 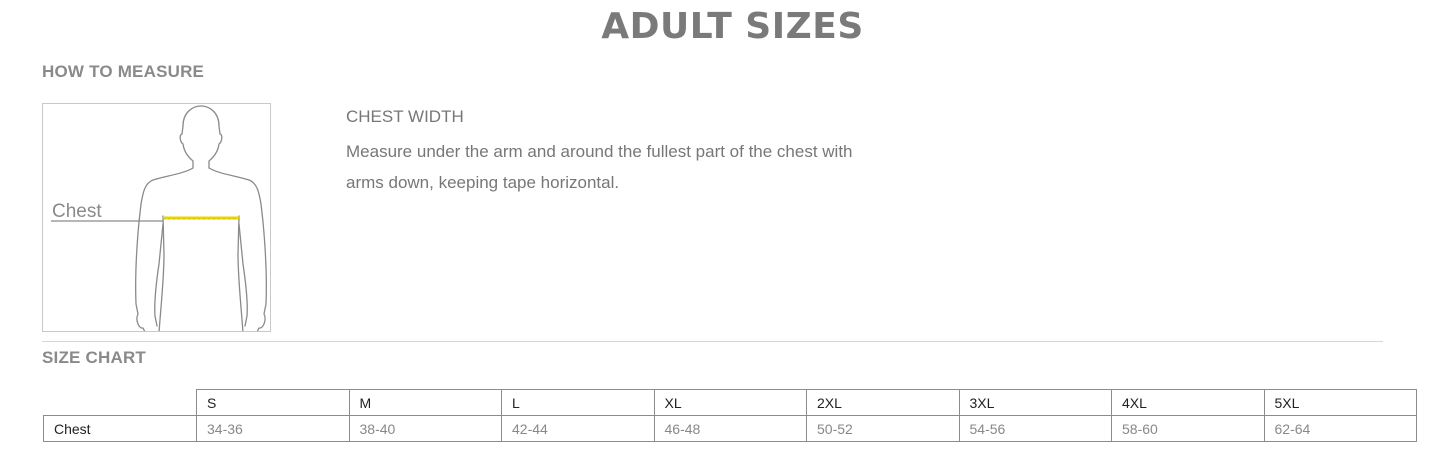 I want to click on table-corner-cell, so click(x=120, y=402).